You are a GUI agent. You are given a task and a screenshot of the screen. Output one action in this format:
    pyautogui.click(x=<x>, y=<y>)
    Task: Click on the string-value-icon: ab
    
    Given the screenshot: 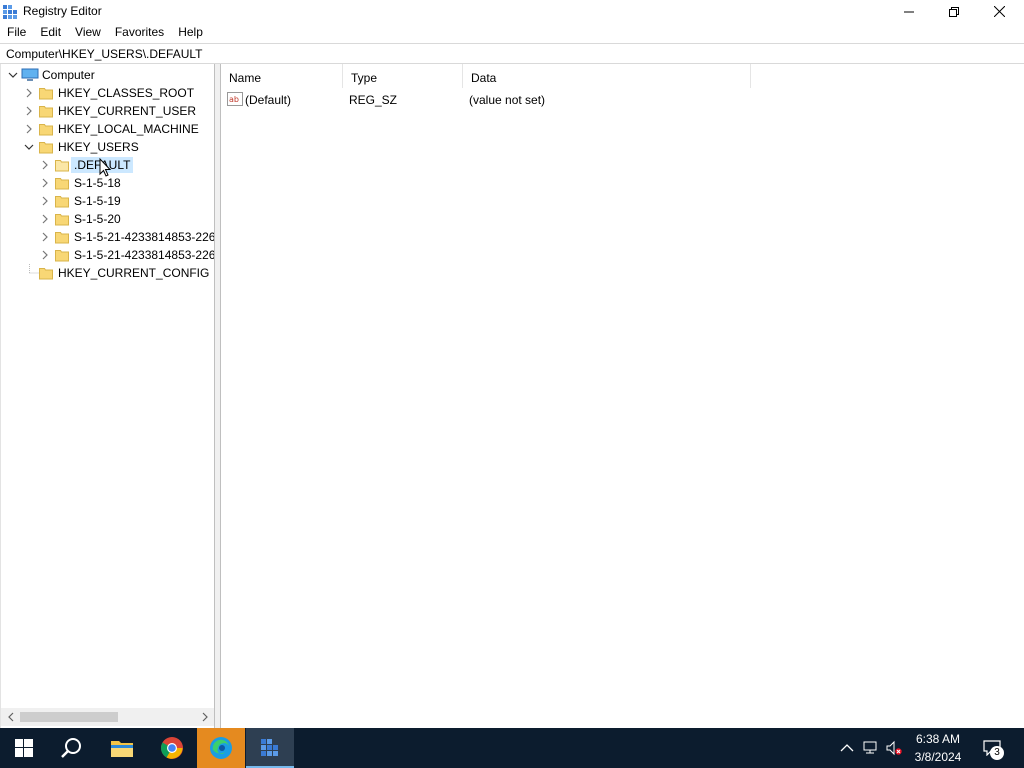 What is the action you would take?
    pyautogui.click(x=235, y=99)
    